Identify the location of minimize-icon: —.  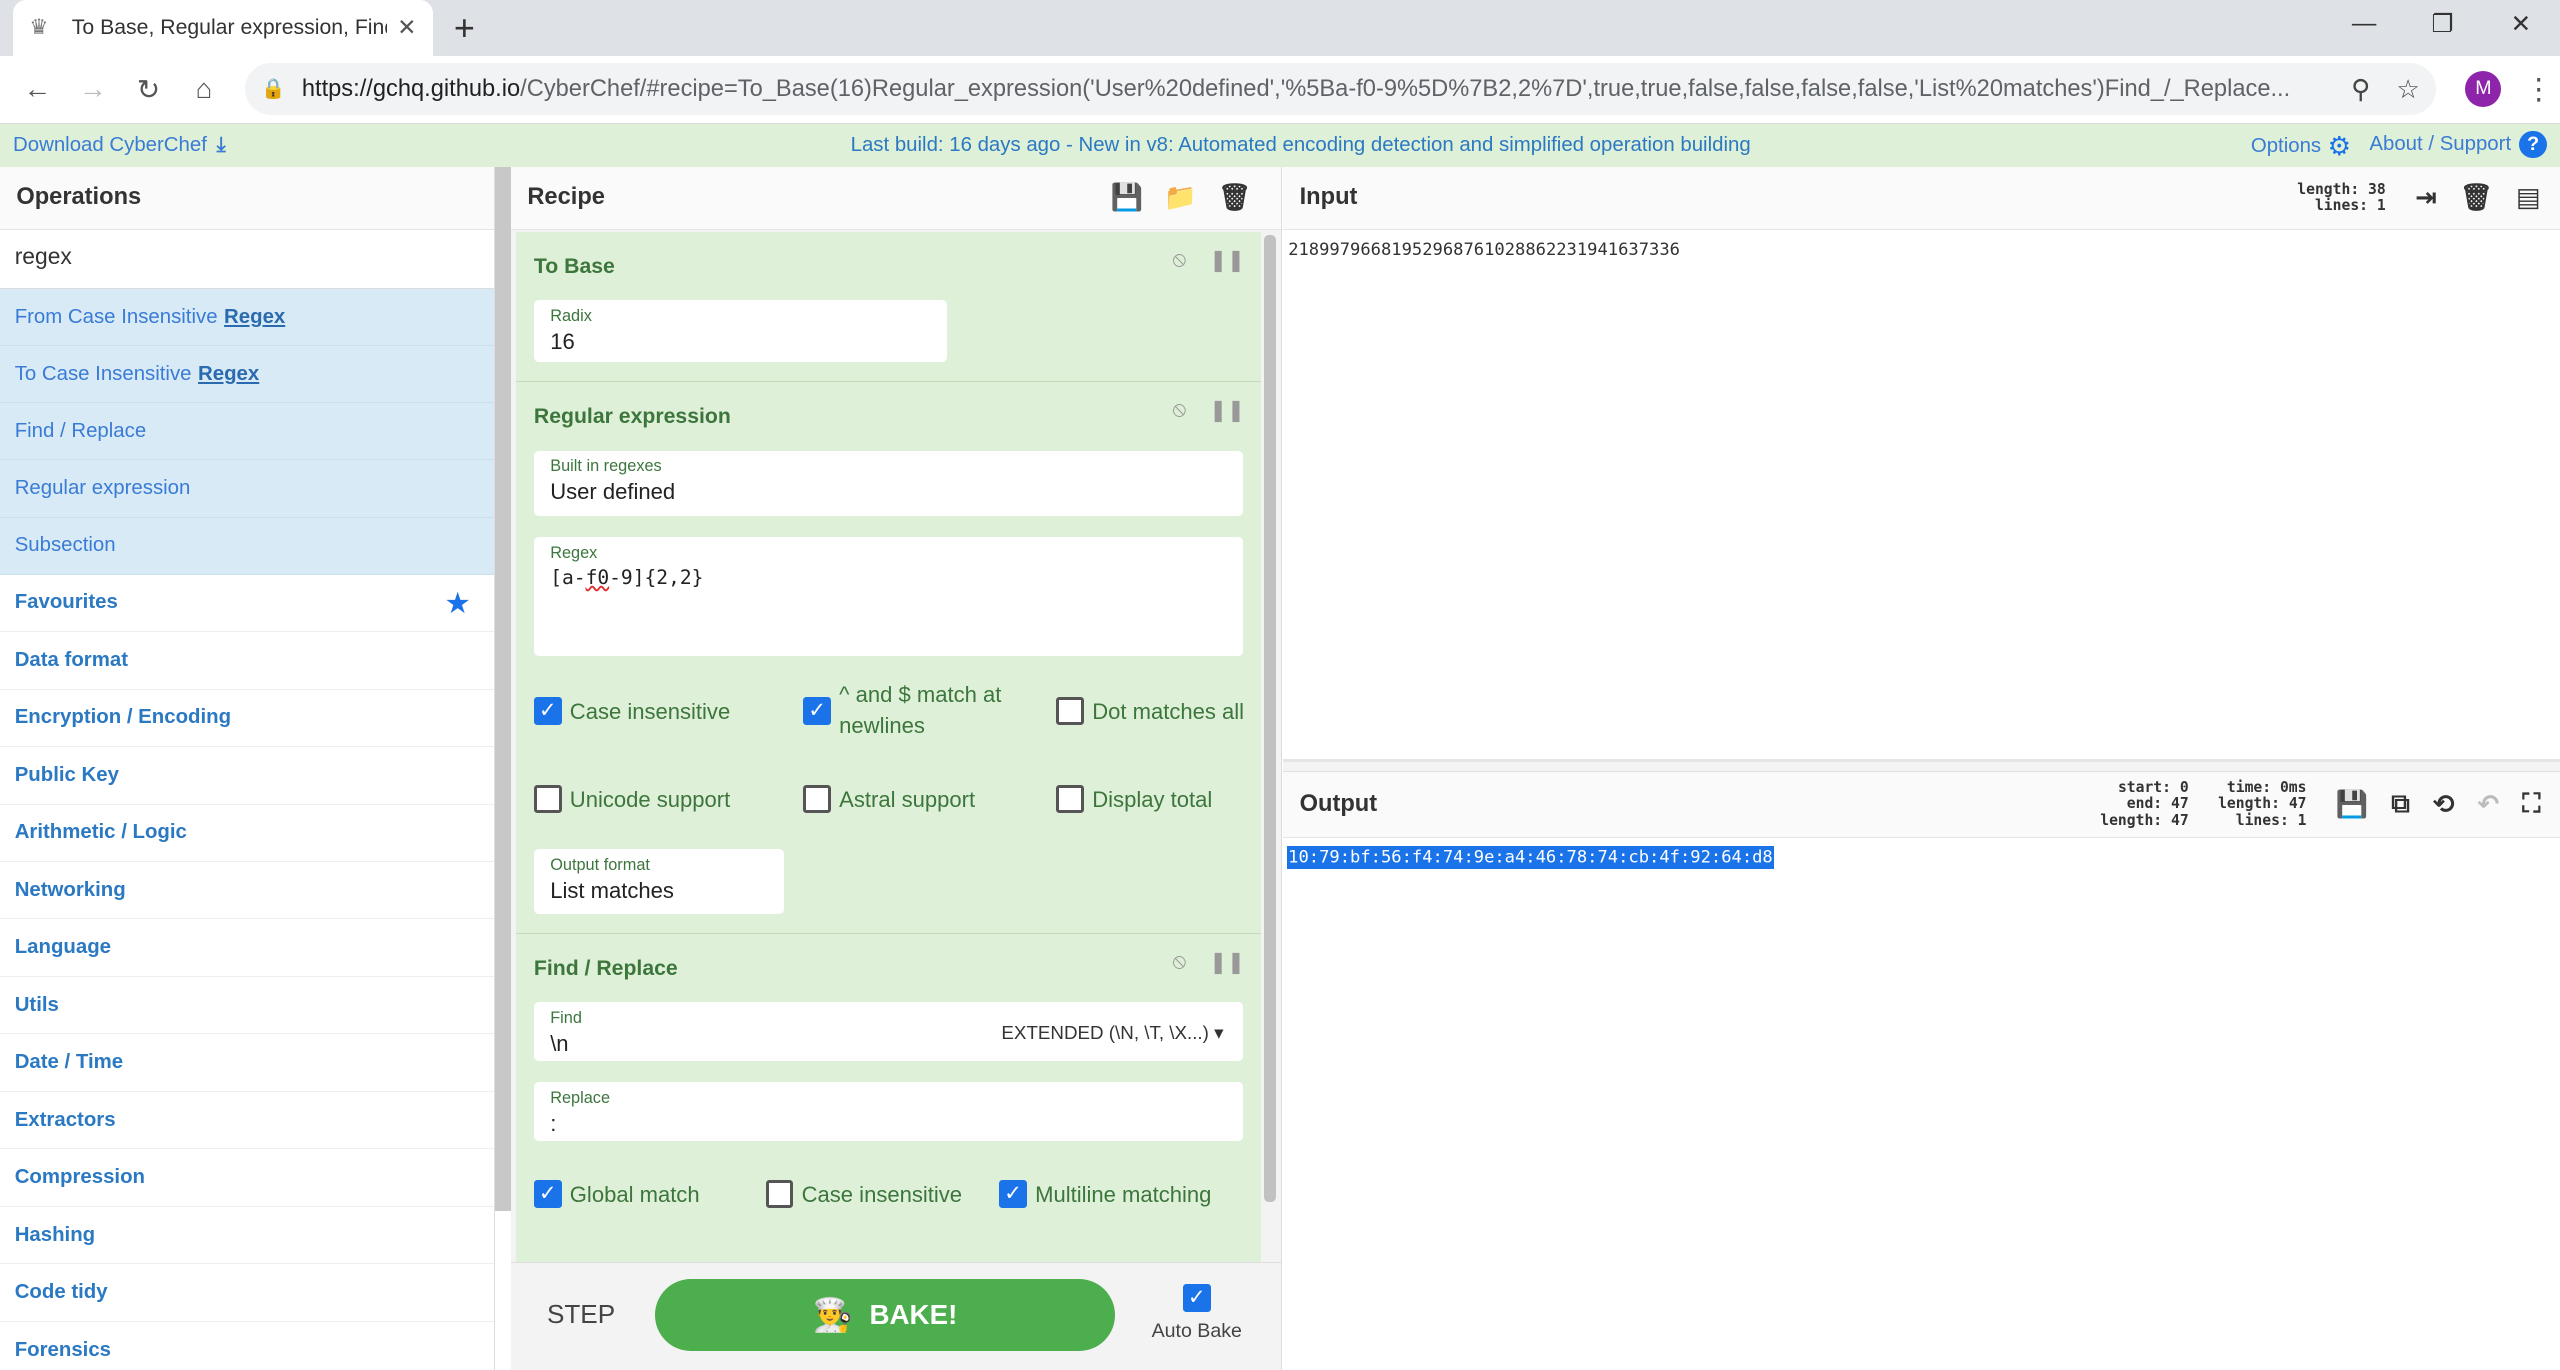
(2364, 24).